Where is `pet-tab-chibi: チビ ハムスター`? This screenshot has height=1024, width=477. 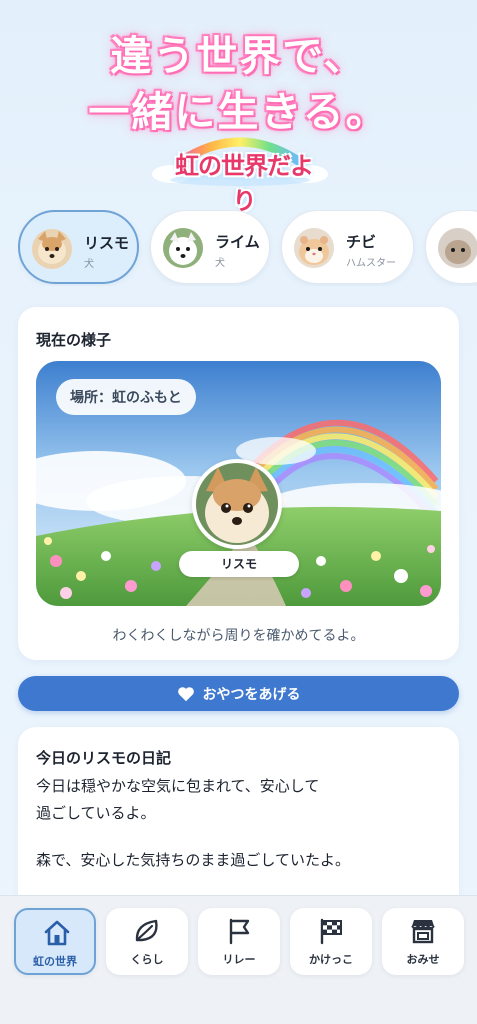
pet-tab-chibi: チビ ハムスター is located at coordinates (347, 247).